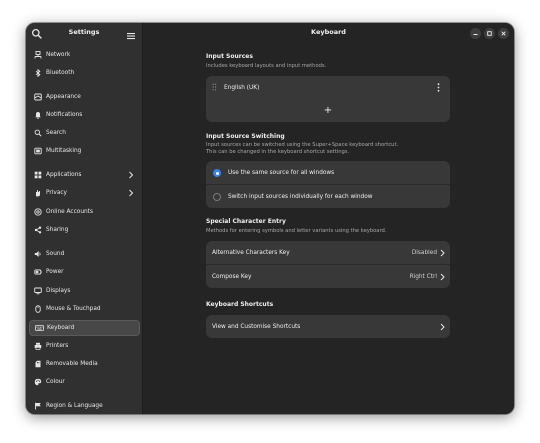 Image resolution: width=540 pixels, height=443 pixels. Describe the element at coordinates (251, 252) in the screenshot. I see `alternative-characters-key-label: Alternative Characters Key` at that location.